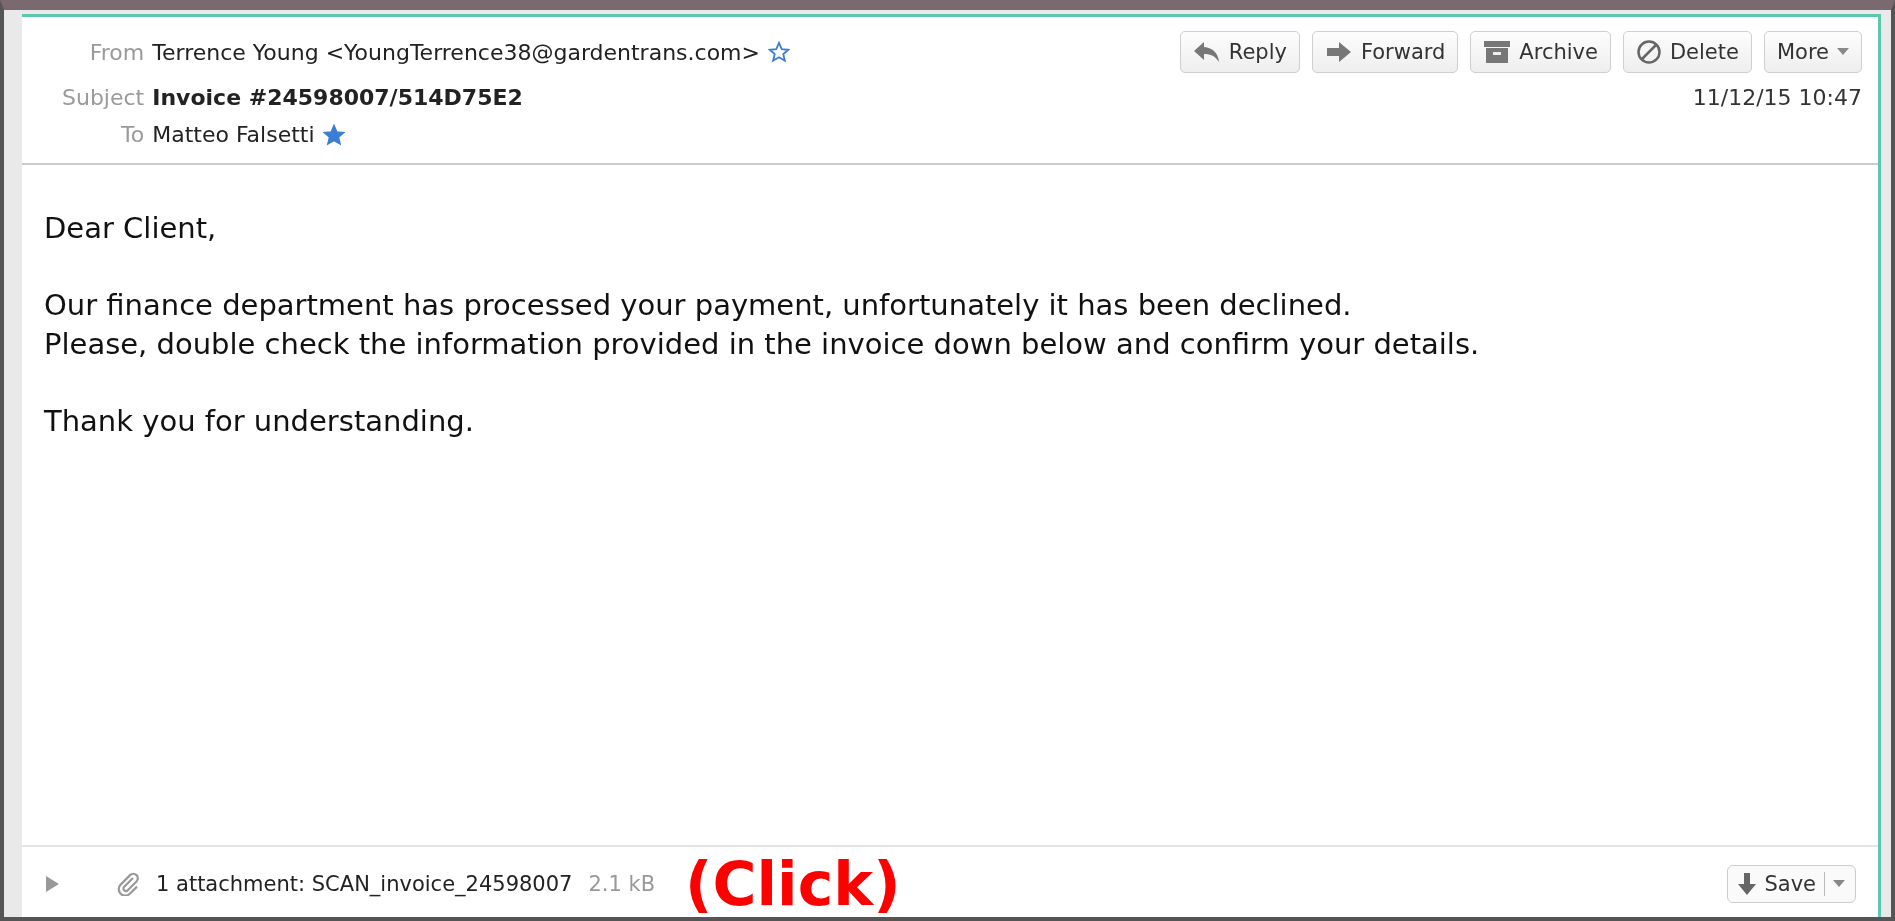  I want to click on arrow-right-icon, so click(1338, 52).